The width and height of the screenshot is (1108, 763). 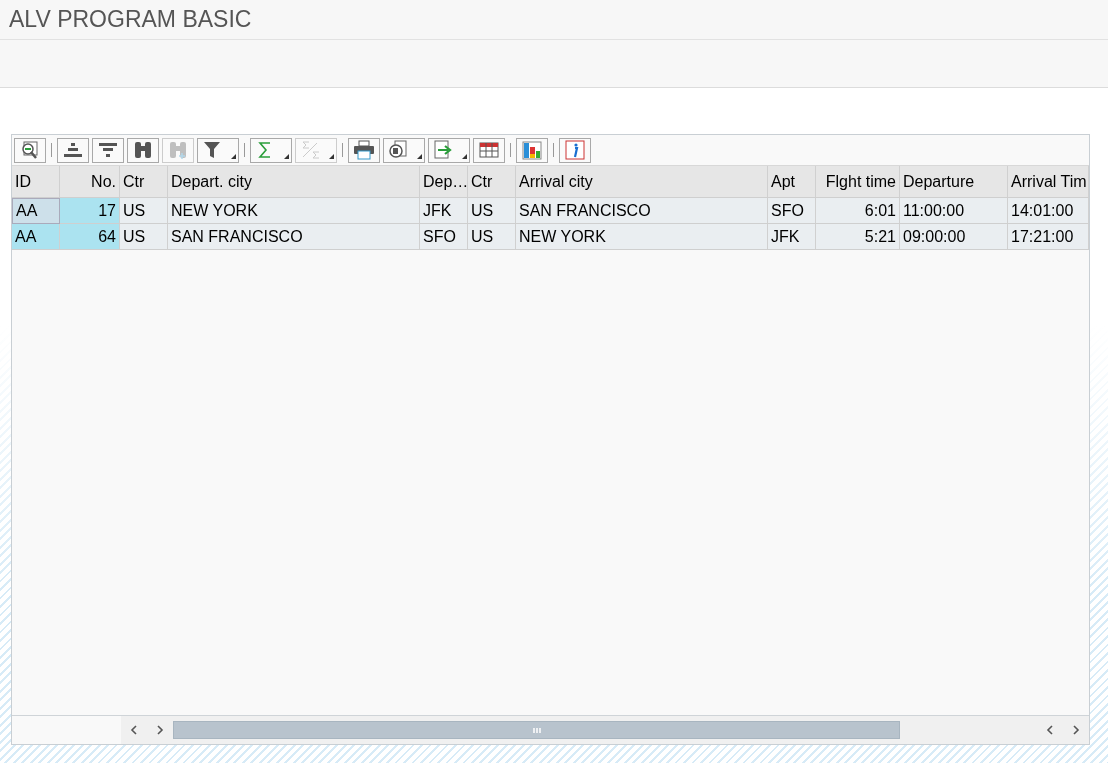 I want to click on column-header: Departure, so click(x=954, y=182).